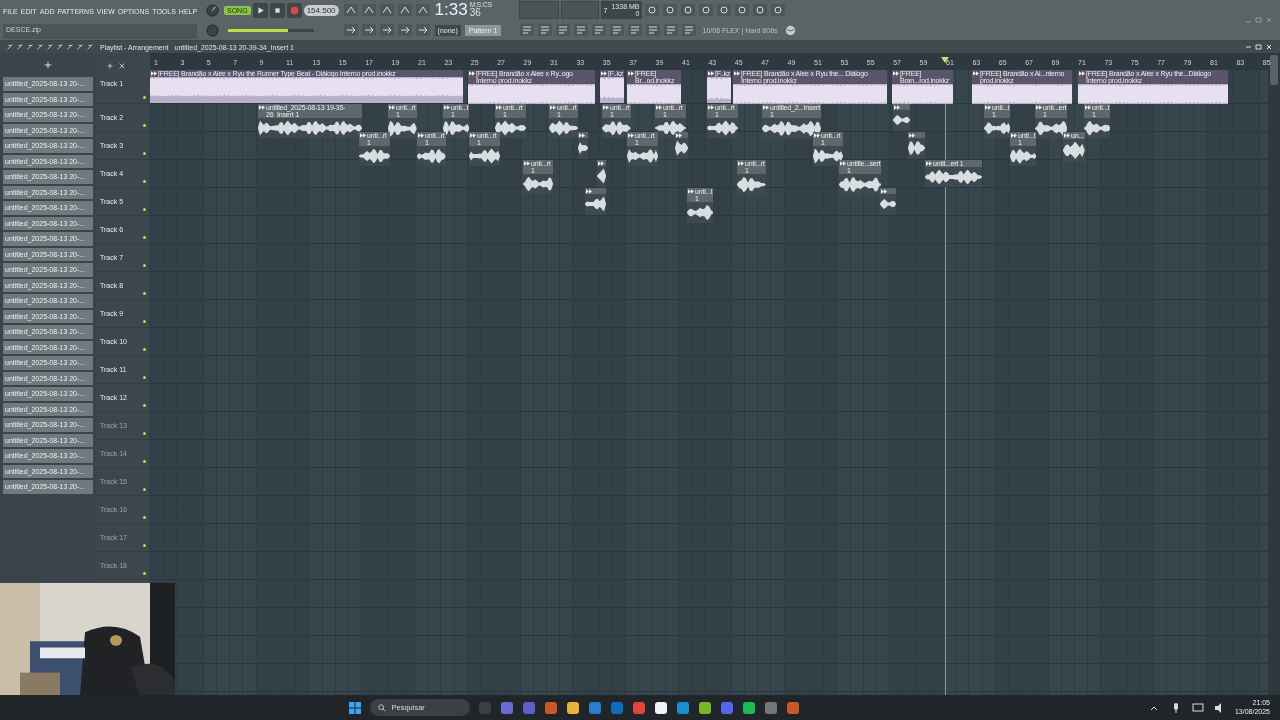  Describe the element at coordinates (790, 30) in the screenshot. I see `globe-icon` at that location.